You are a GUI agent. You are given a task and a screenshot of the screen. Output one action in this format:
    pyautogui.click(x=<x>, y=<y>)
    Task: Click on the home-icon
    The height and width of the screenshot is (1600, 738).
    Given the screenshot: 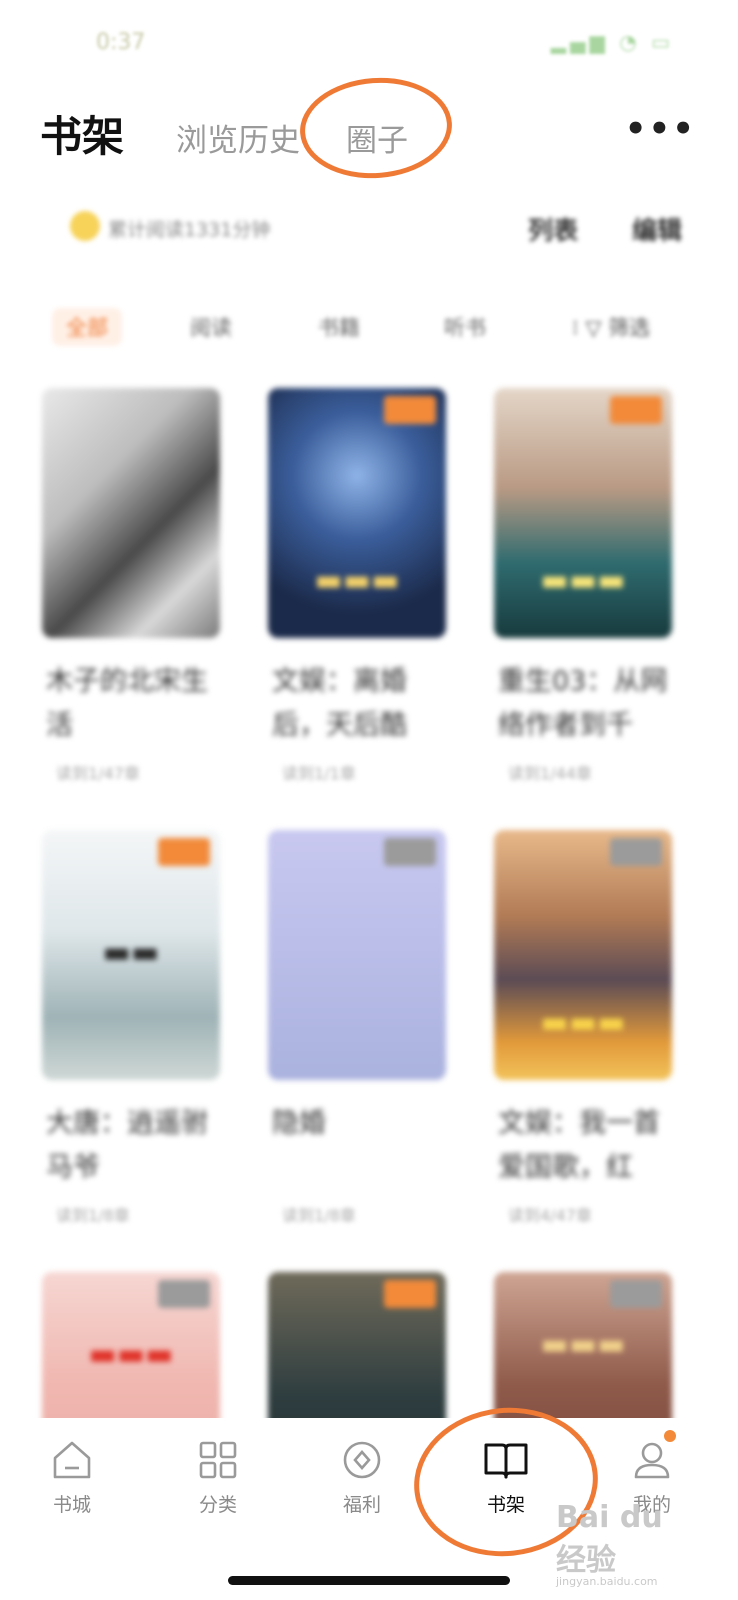 What is the action you would take?
    pyautogui.click(x=72, y=1460)
    